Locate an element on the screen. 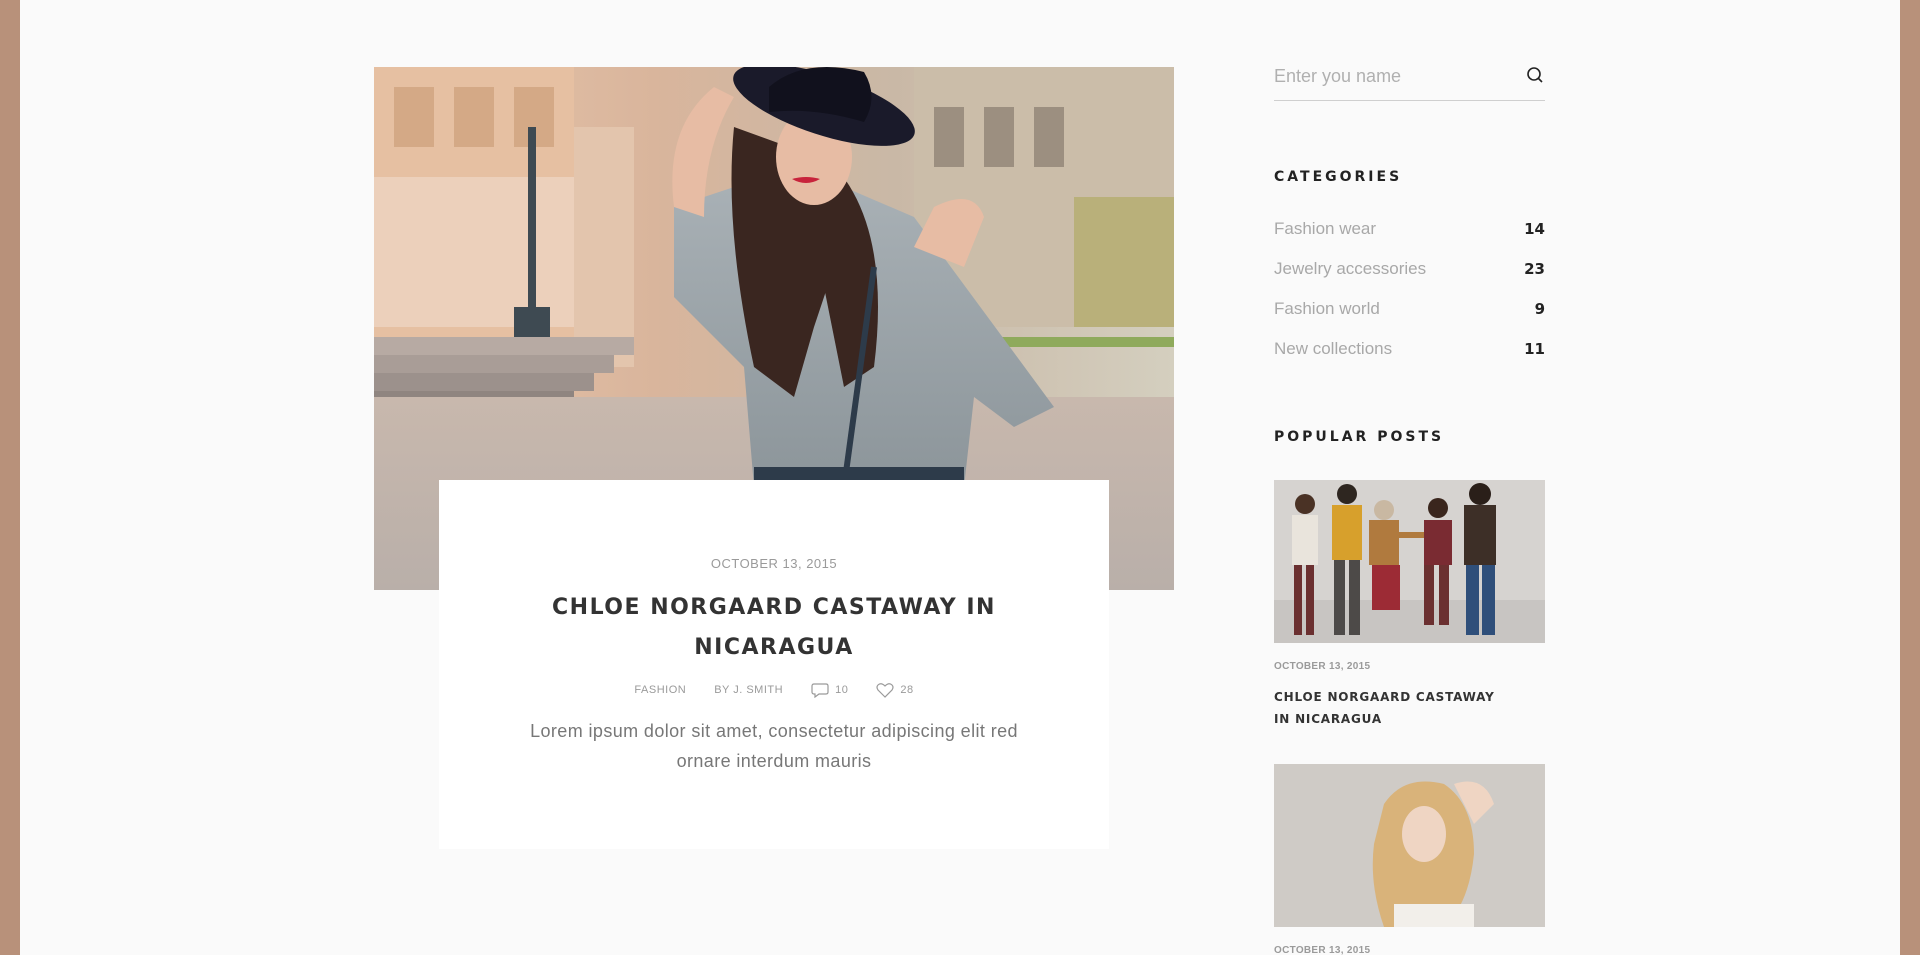  post-likes: 28 is located at coordinates (894, 690).